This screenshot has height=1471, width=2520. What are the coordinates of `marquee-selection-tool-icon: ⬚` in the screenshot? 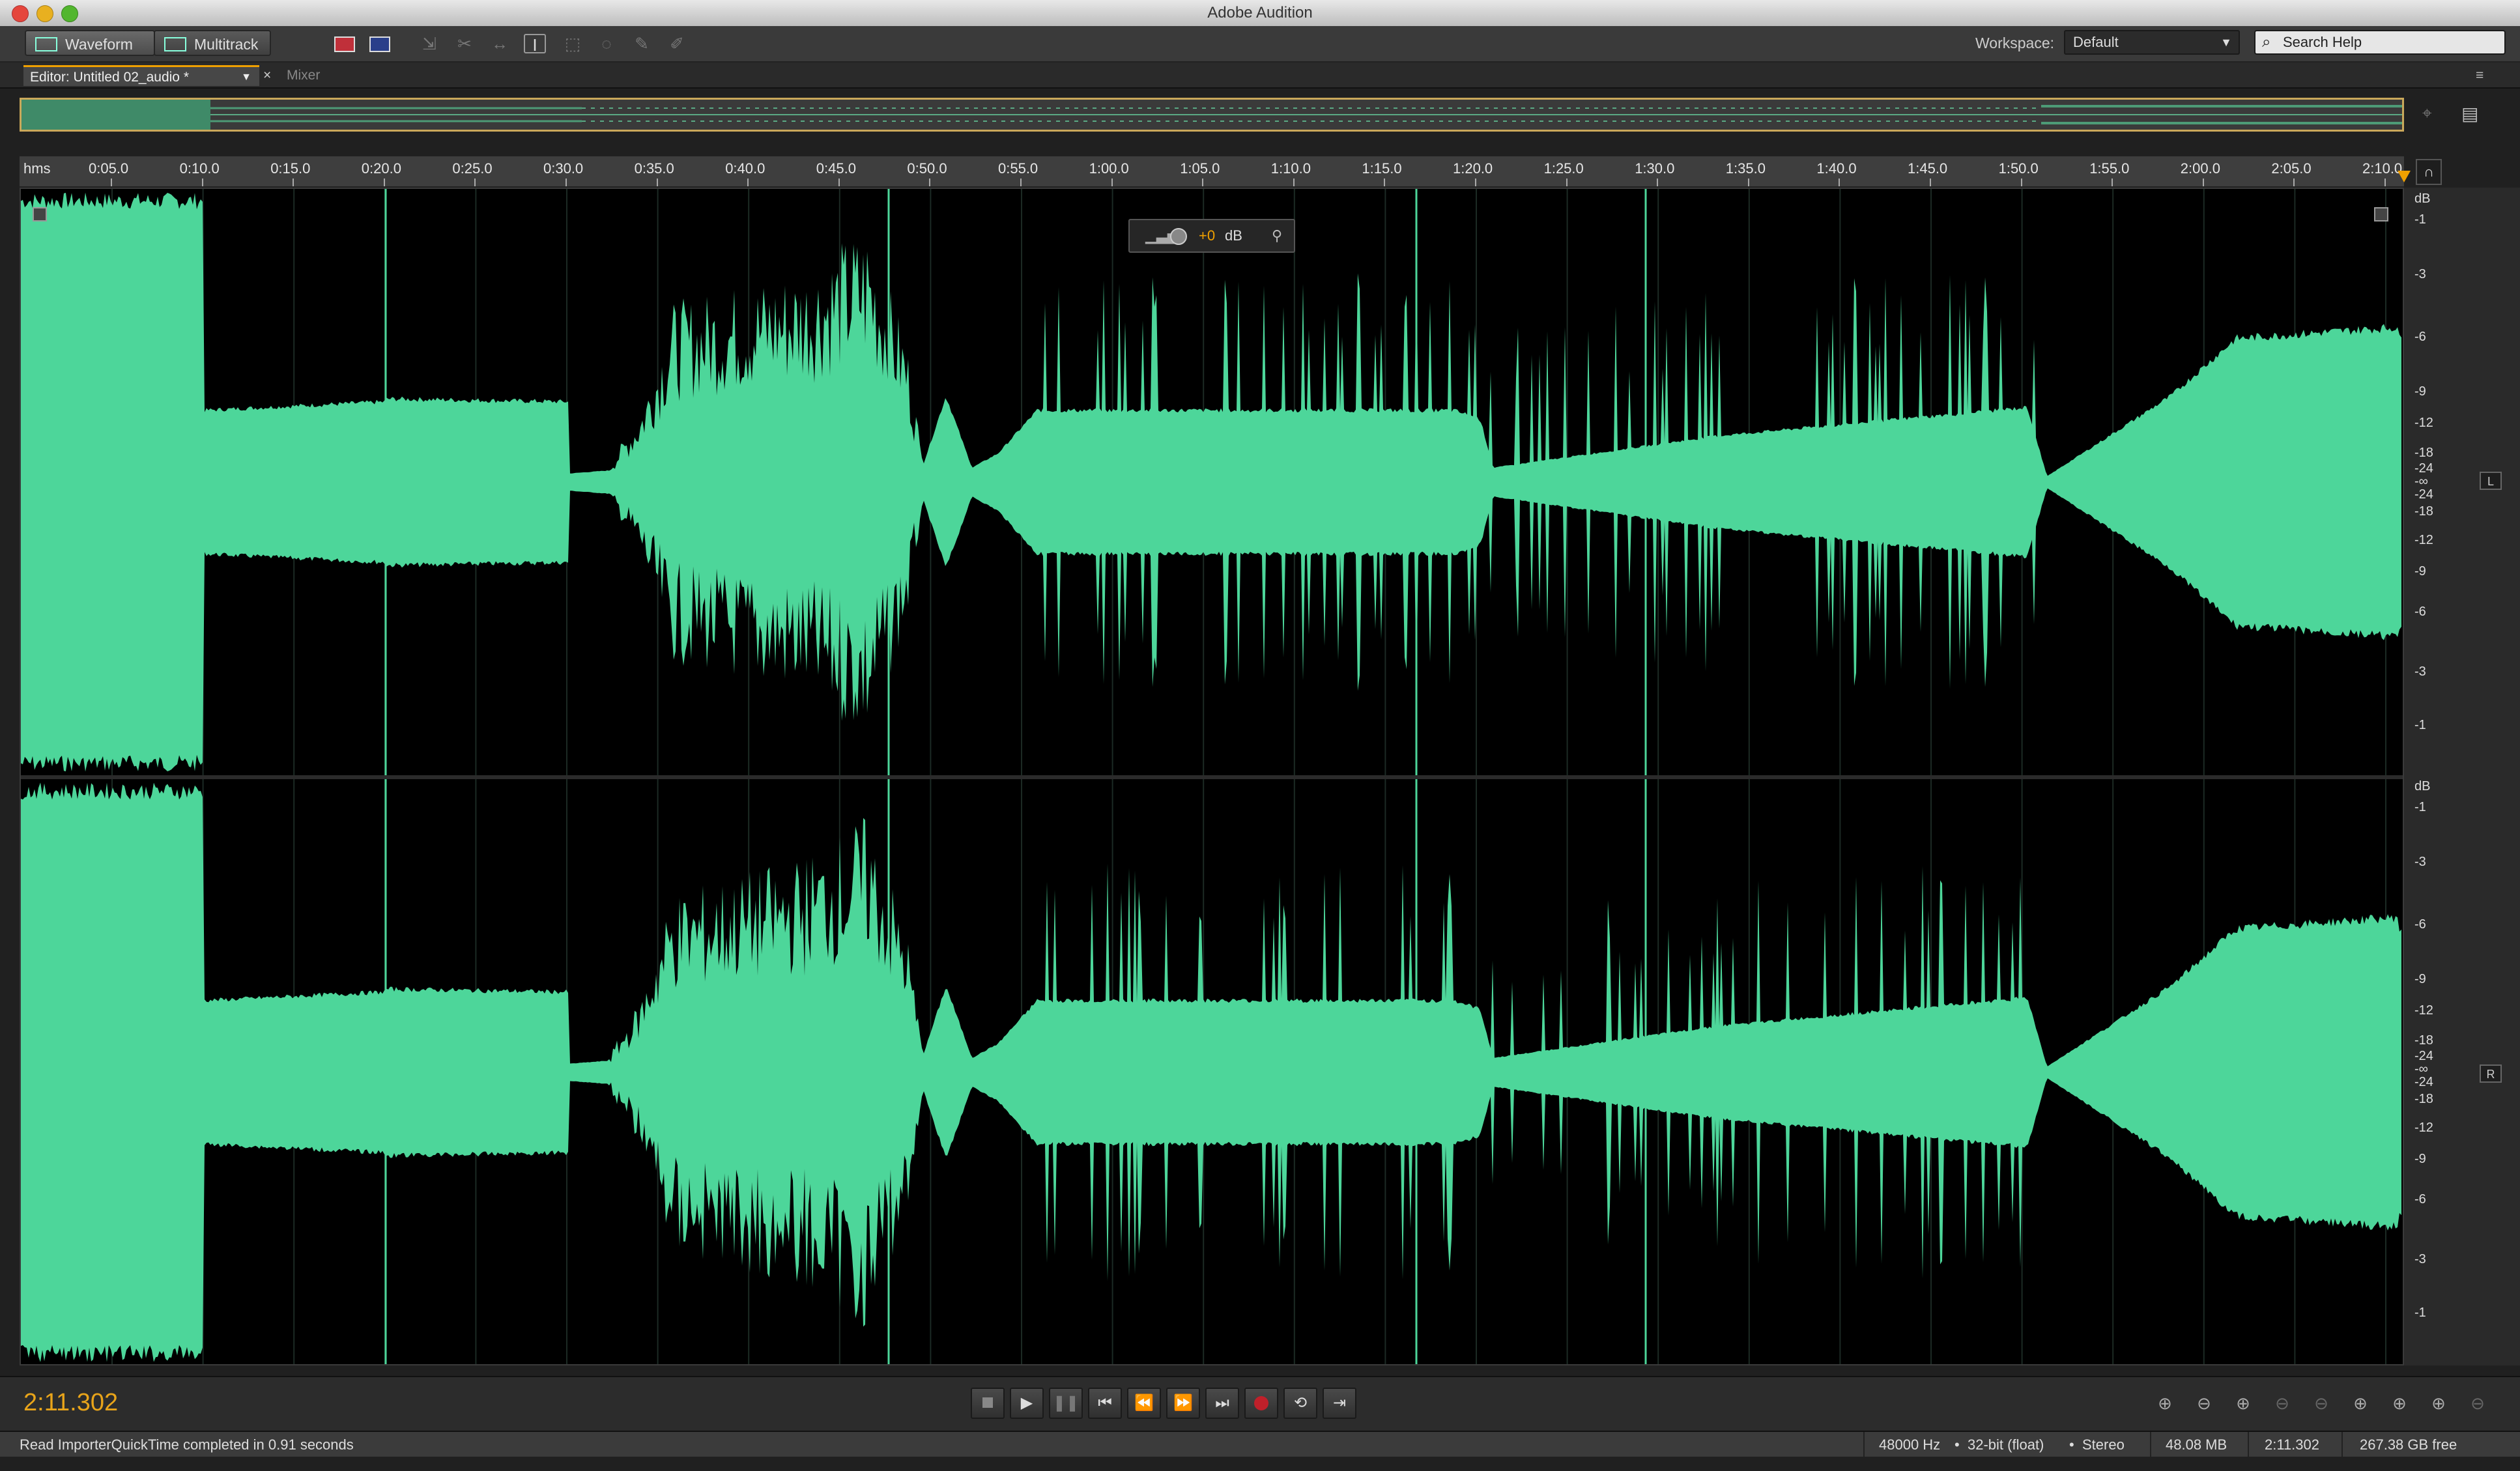 It's located at (573, 43).